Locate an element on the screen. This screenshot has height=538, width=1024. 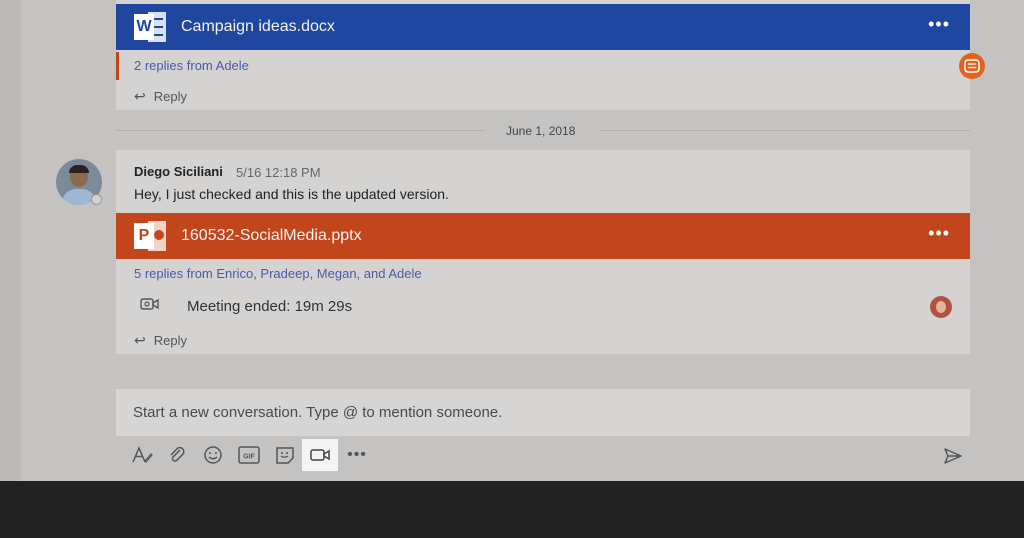
meeting-camera-icon is located at coordinates (149, 304).